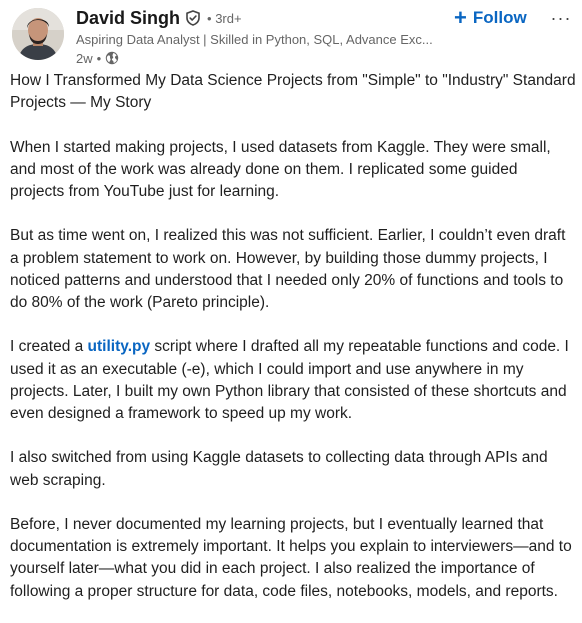  What do you see at coordinates (271, 58) in the screenshot?
I see `post-meta: 2w •` at bounding box center [271, 58].